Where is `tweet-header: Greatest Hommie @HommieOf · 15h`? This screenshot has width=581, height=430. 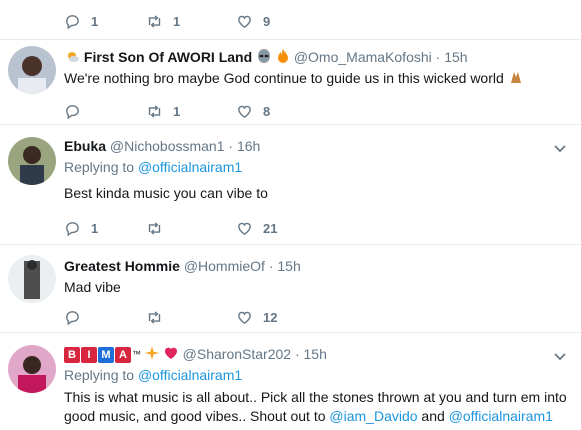 tweet-header: Greatest Hommie @HommieOf · 15h is located at coordinates (317, 266).